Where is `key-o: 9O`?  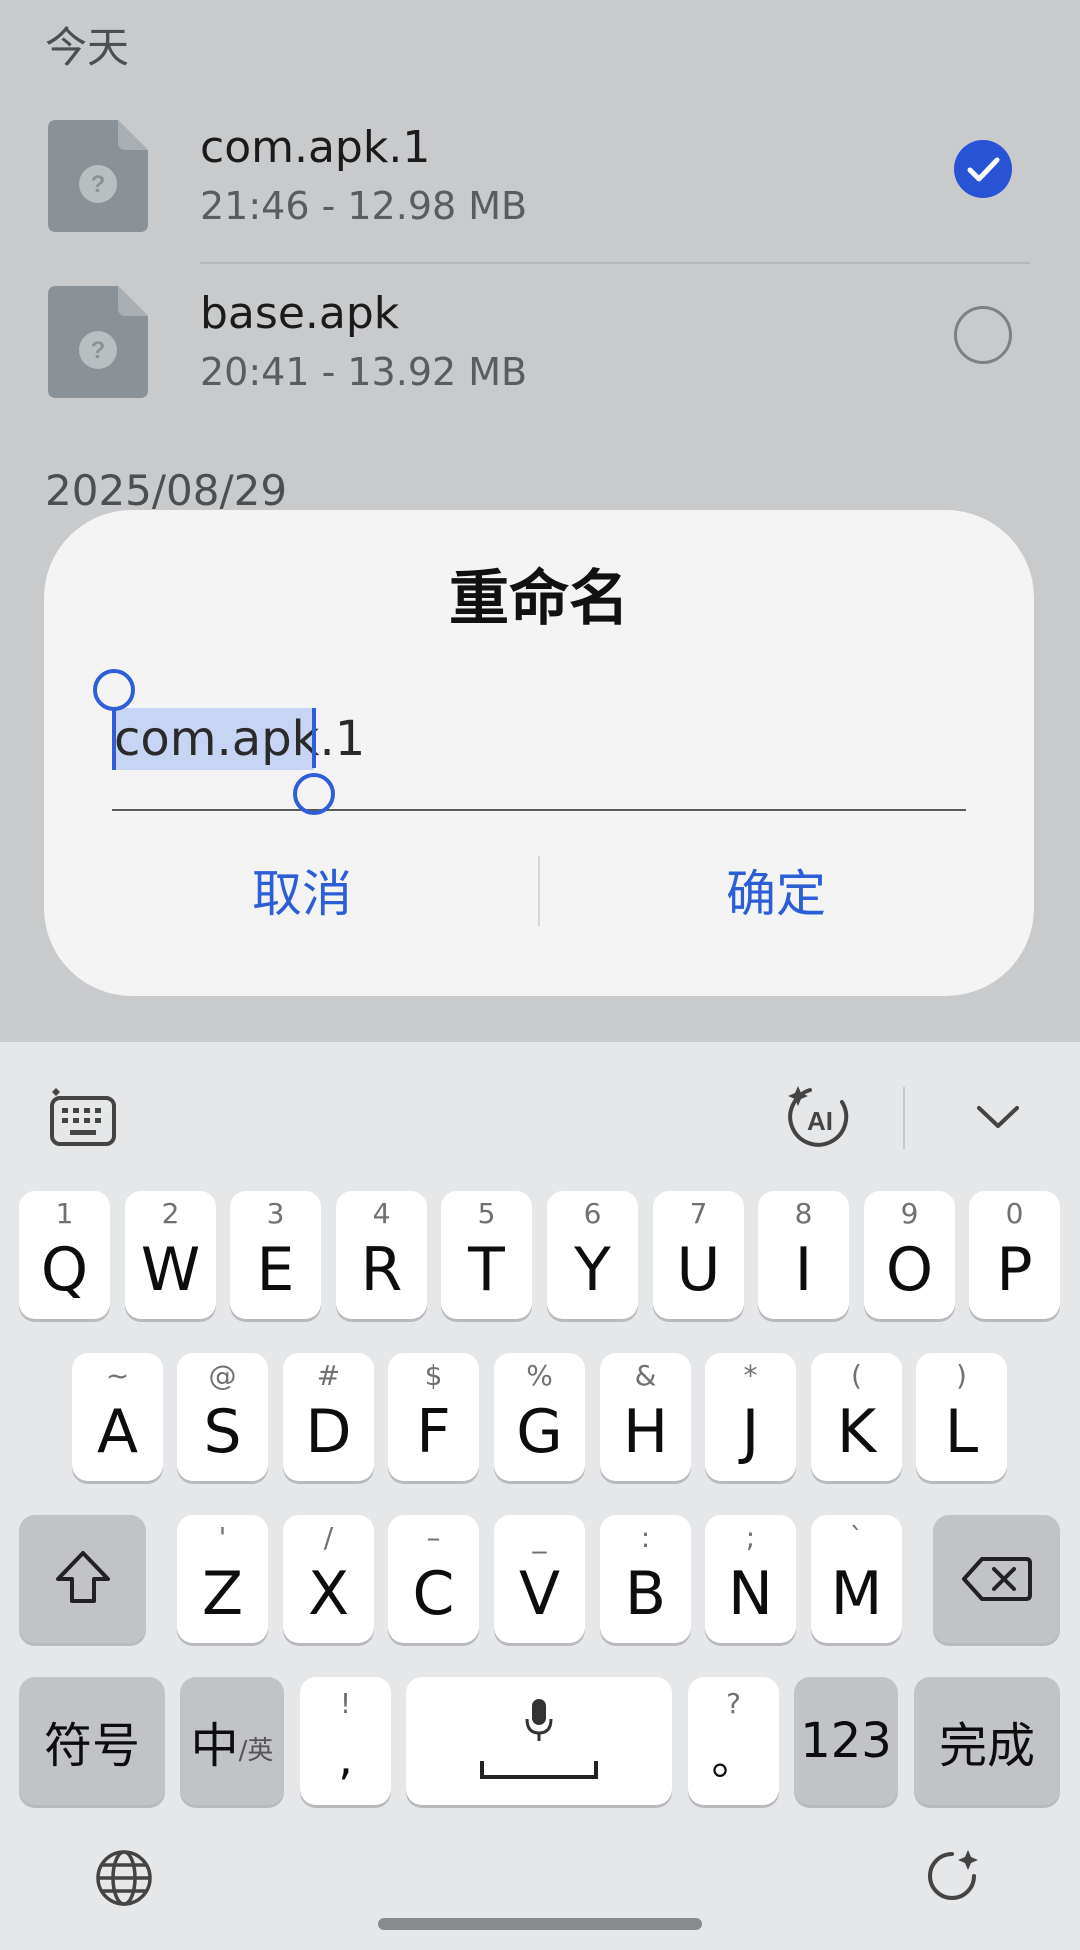 key-o: 9O is located at coordinates (909, 1255).